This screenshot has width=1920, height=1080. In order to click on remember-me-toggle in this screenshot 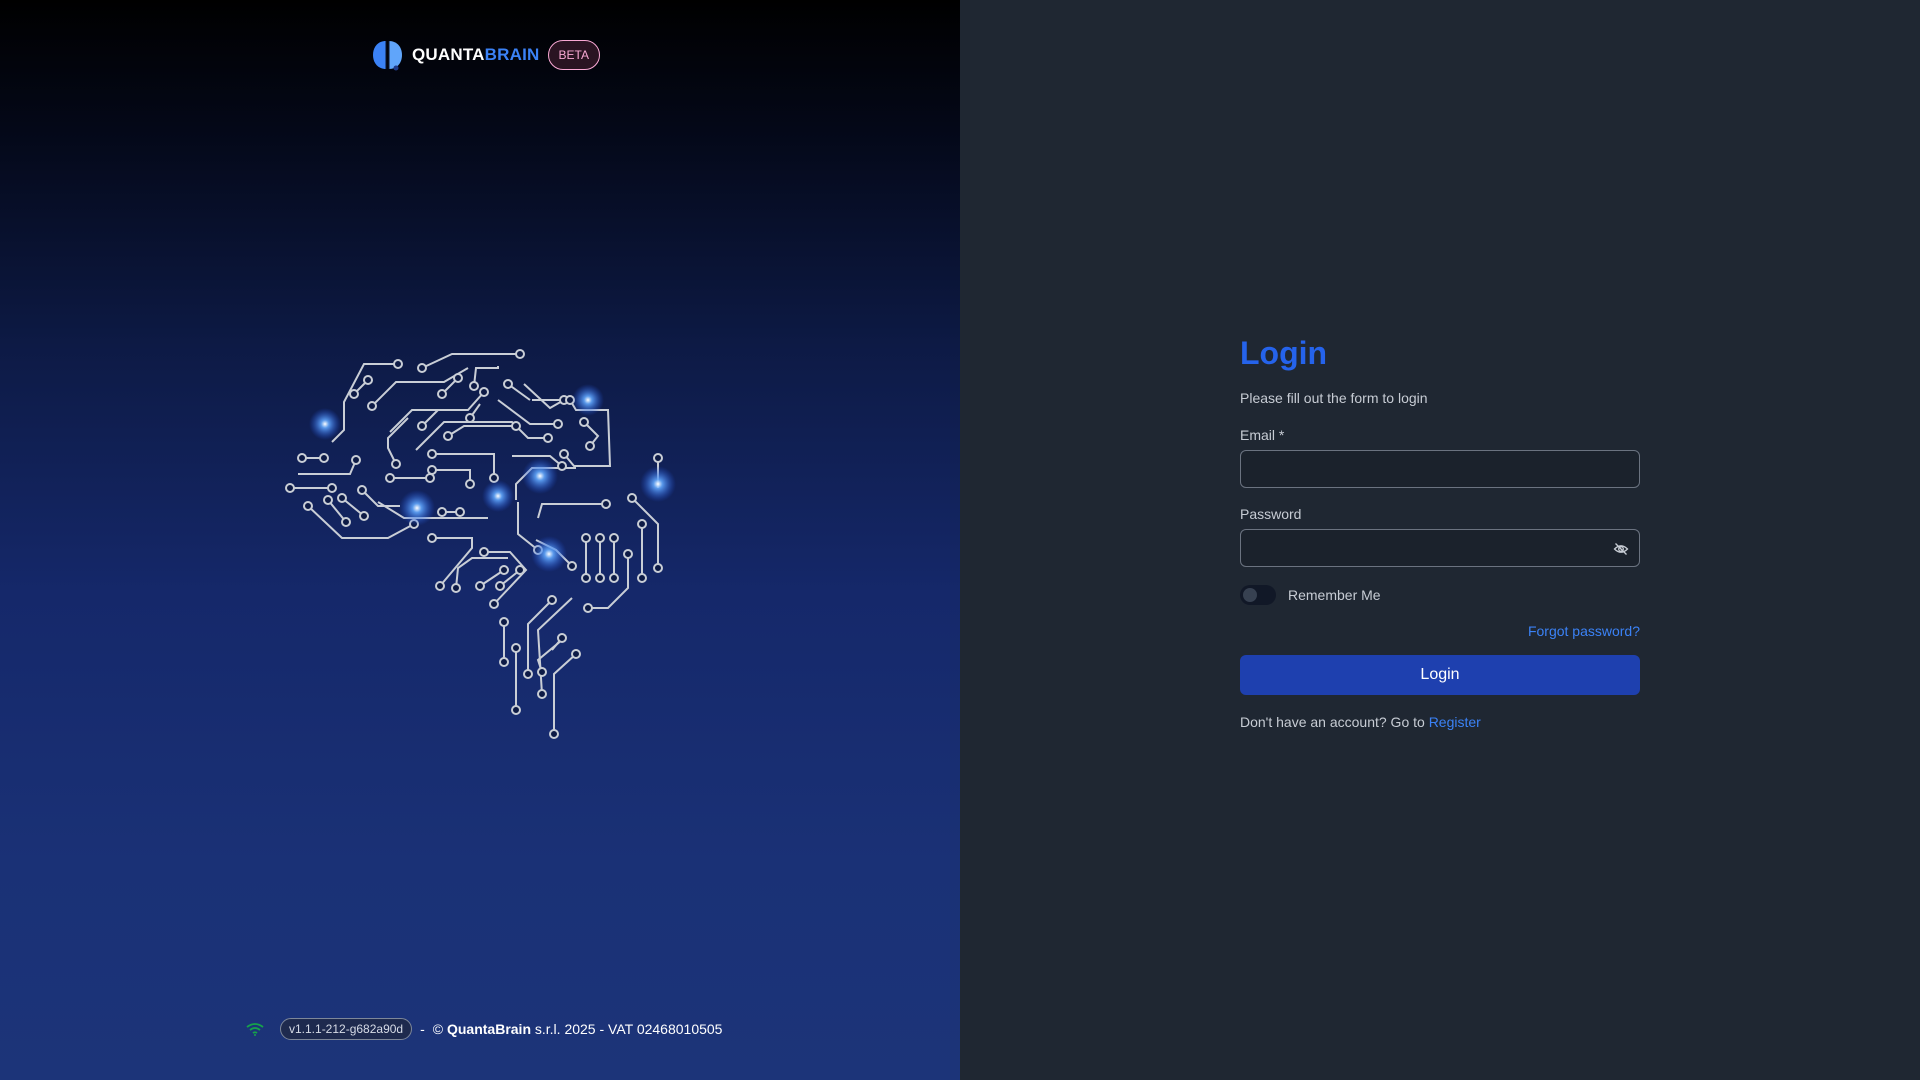, I will do `click(1258, 595)`.